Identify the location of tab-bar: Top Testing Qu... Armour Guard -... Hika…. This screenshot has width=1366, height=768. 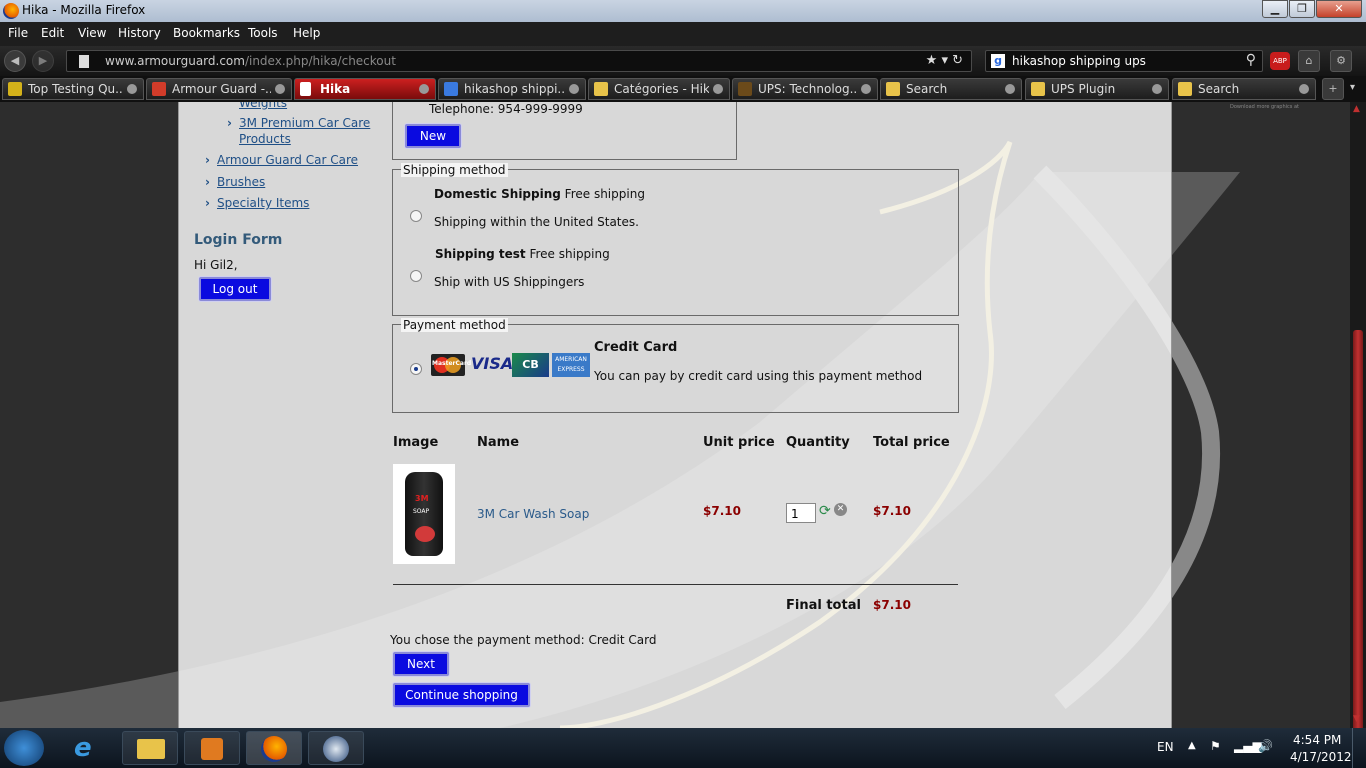
(683, 89).